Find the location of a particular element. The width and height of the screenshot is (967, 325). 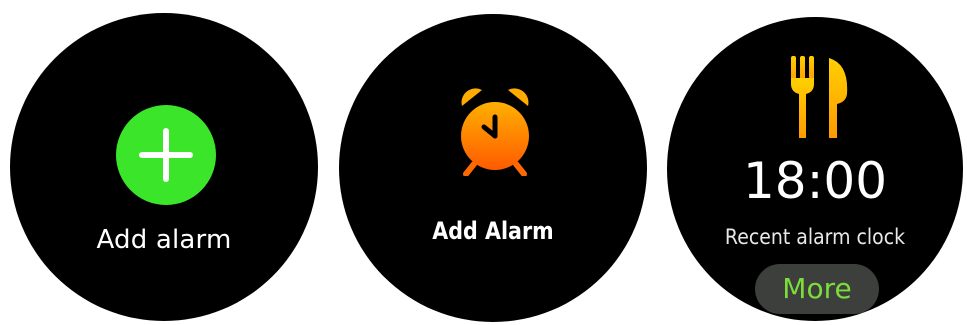

add-alarm-button is located at coordinates (166, 155).